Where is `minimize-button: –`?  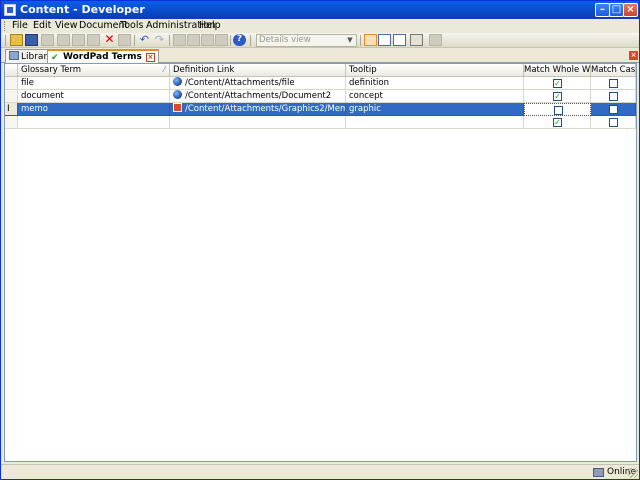 minimize-button: – is located at coordinates (602, 10).